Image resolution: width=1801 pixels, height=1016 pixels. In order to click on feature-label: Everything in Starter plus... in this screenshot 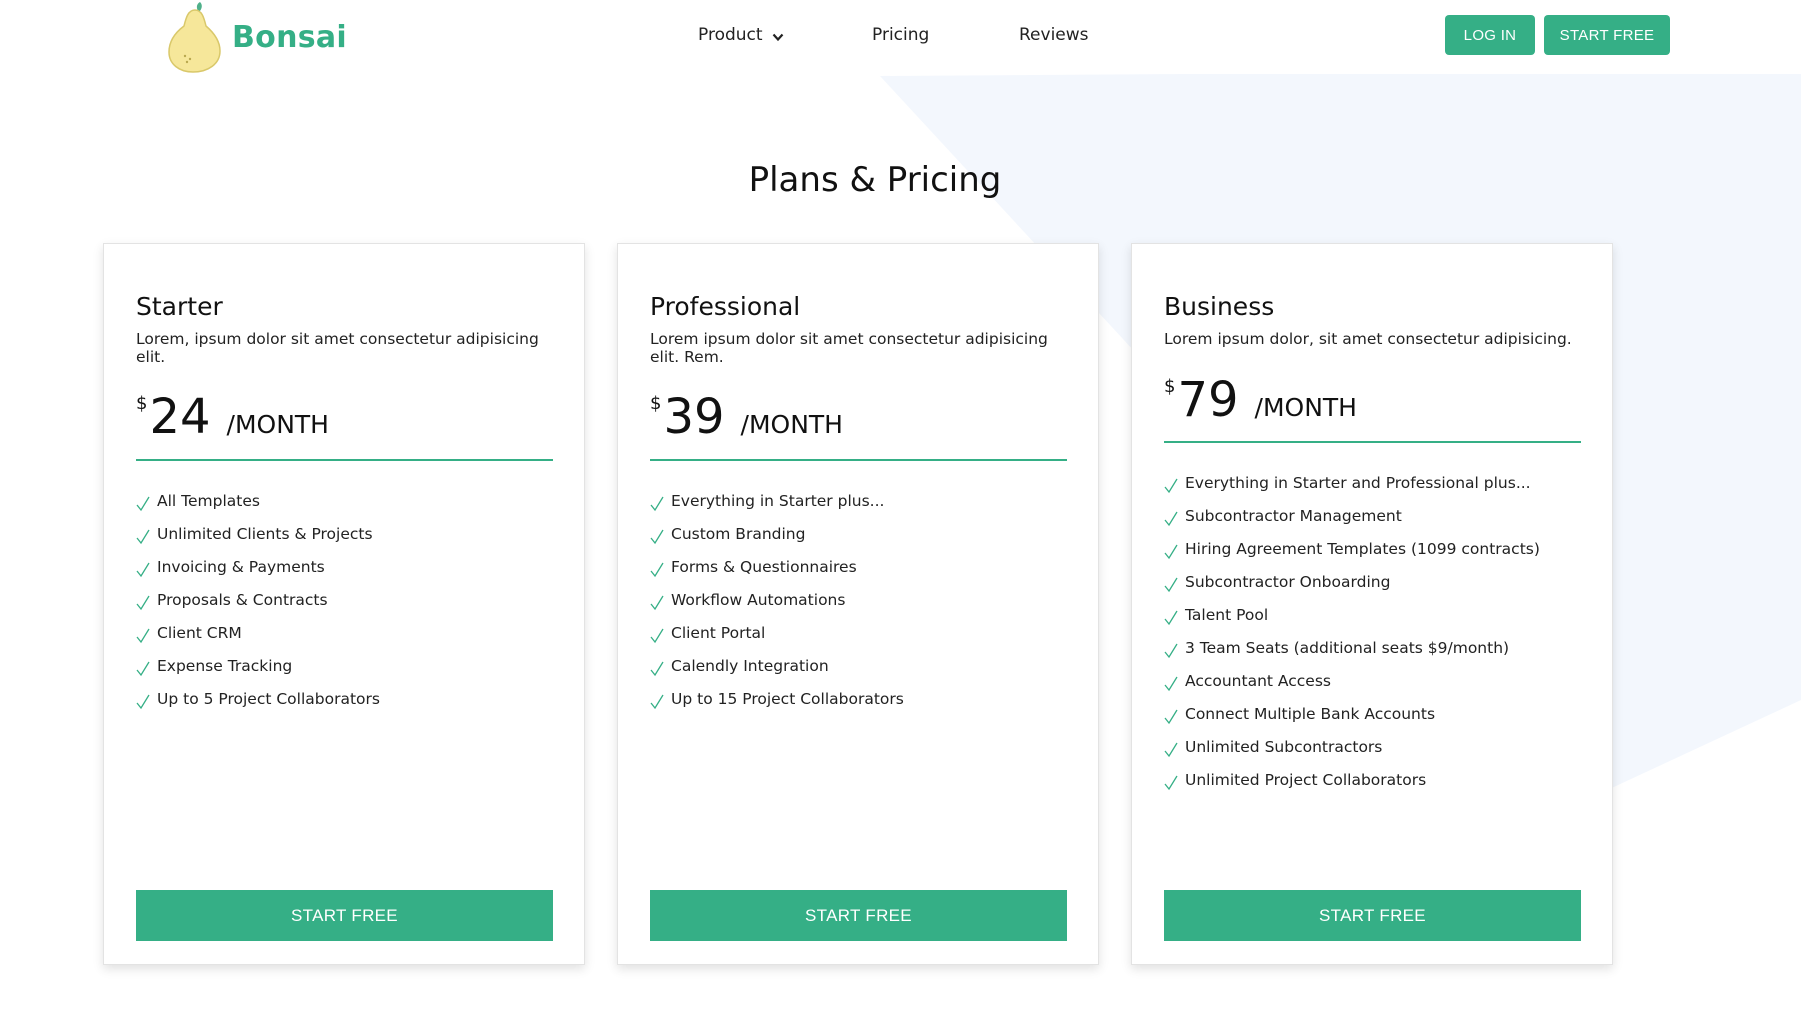, I will do `click(778, 500)`.